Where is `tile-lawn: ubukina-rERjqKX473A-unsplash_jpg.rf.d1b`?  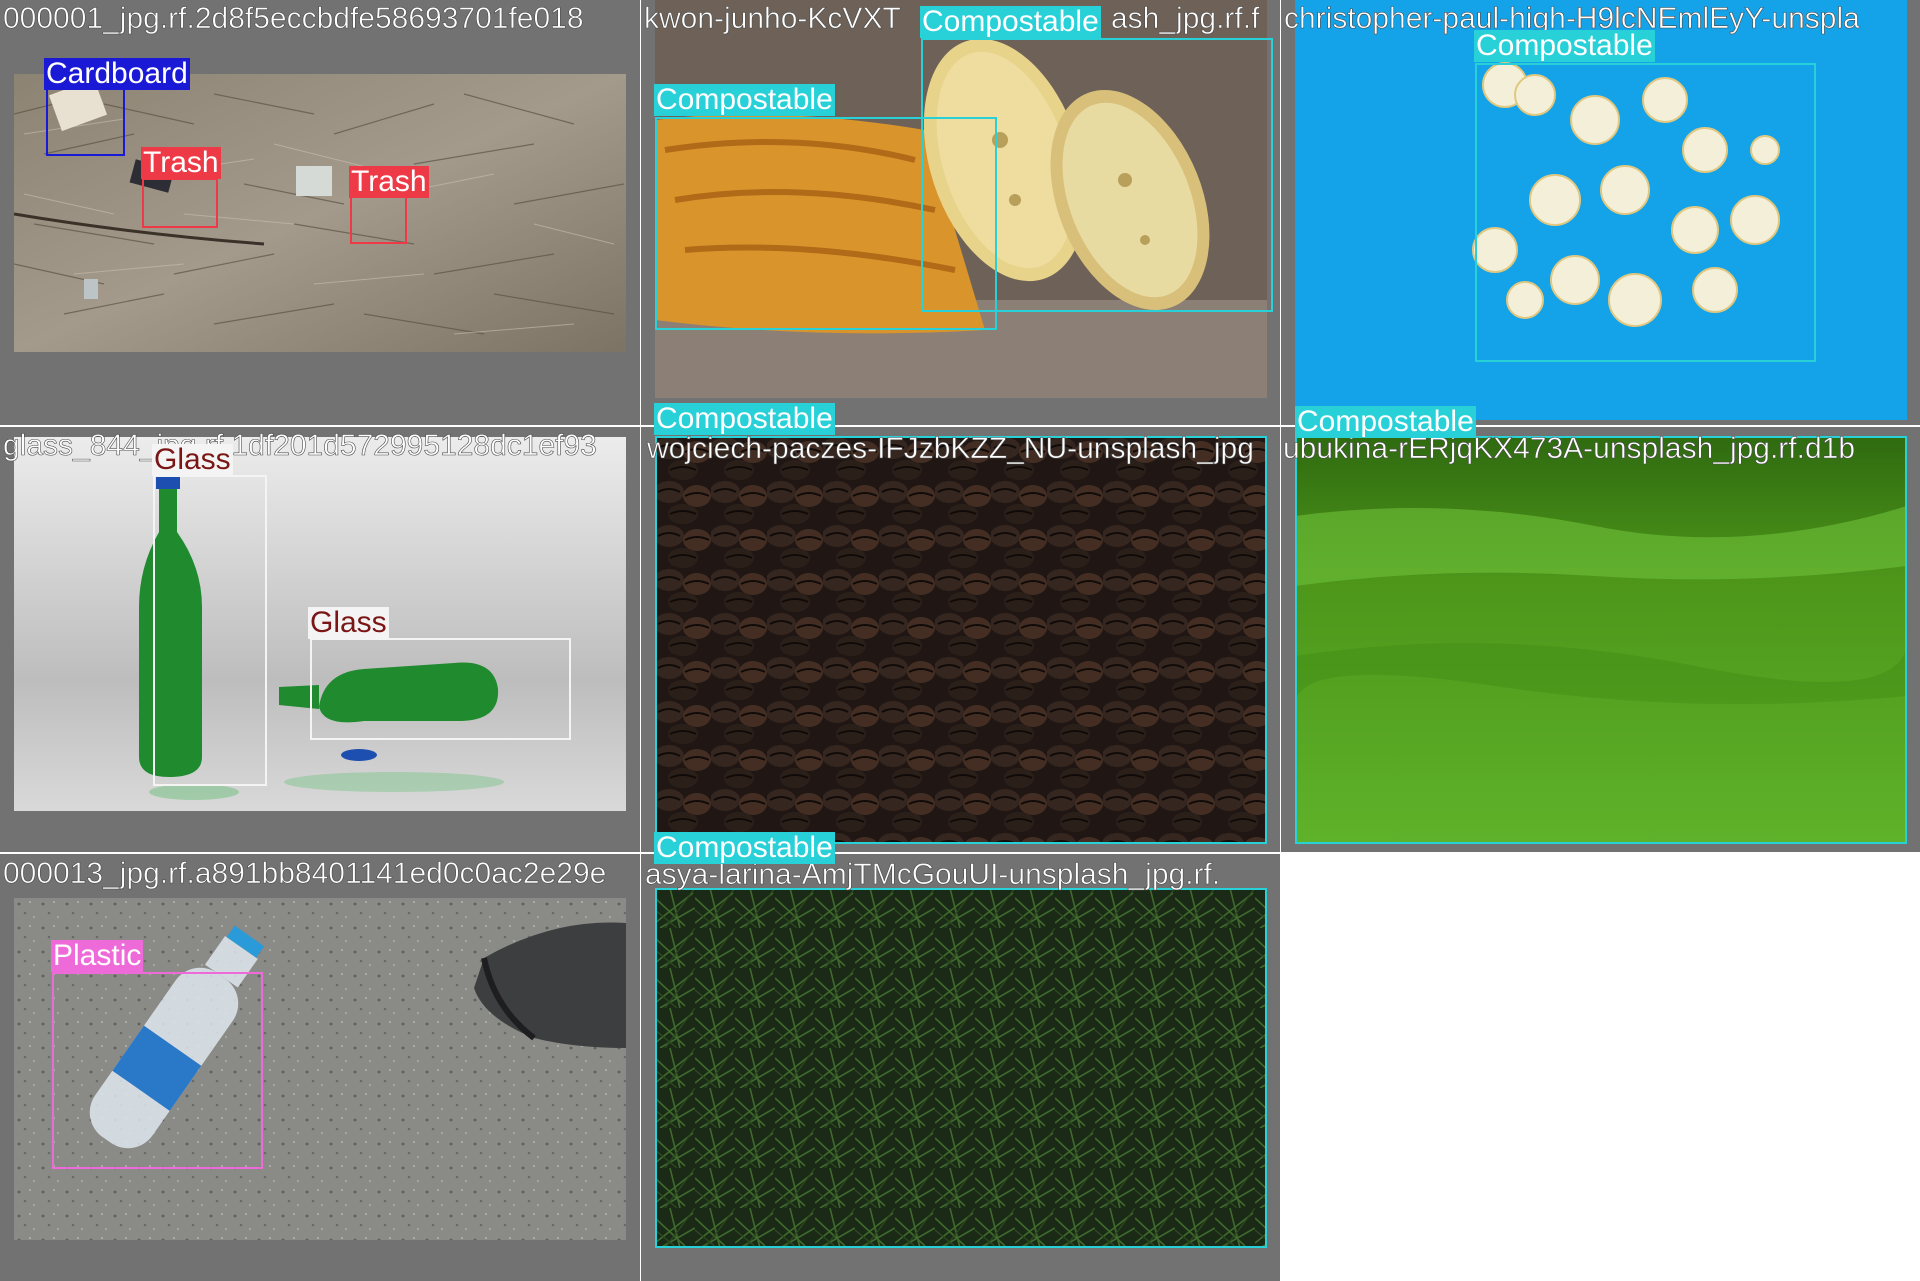
tile-lawn: ubukina-rERjqKX473A-unsplash_jpg.rf.d1b is located at coordinates (1600, 639).